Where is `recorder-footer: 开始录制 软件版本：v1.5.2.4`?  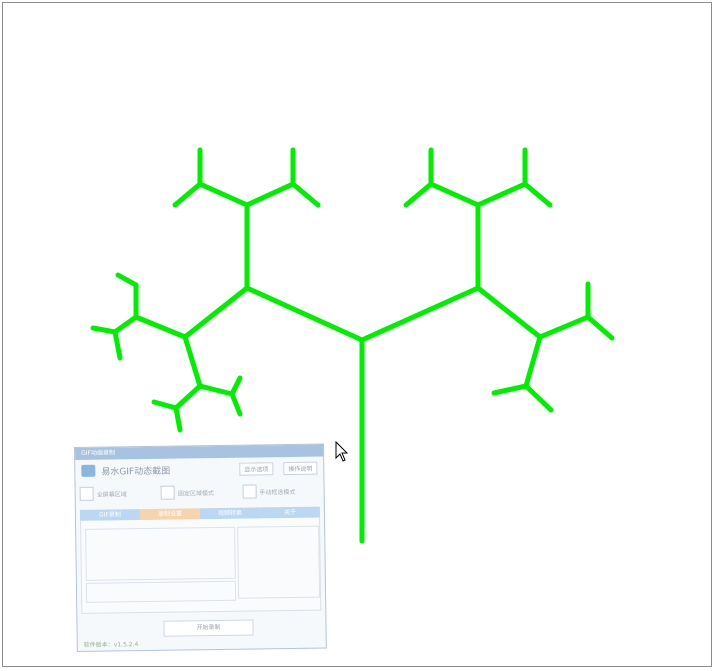 recorder-footer: 开始录制 软件版本：v1.5.2.4 is located at coordinates (201, 633).